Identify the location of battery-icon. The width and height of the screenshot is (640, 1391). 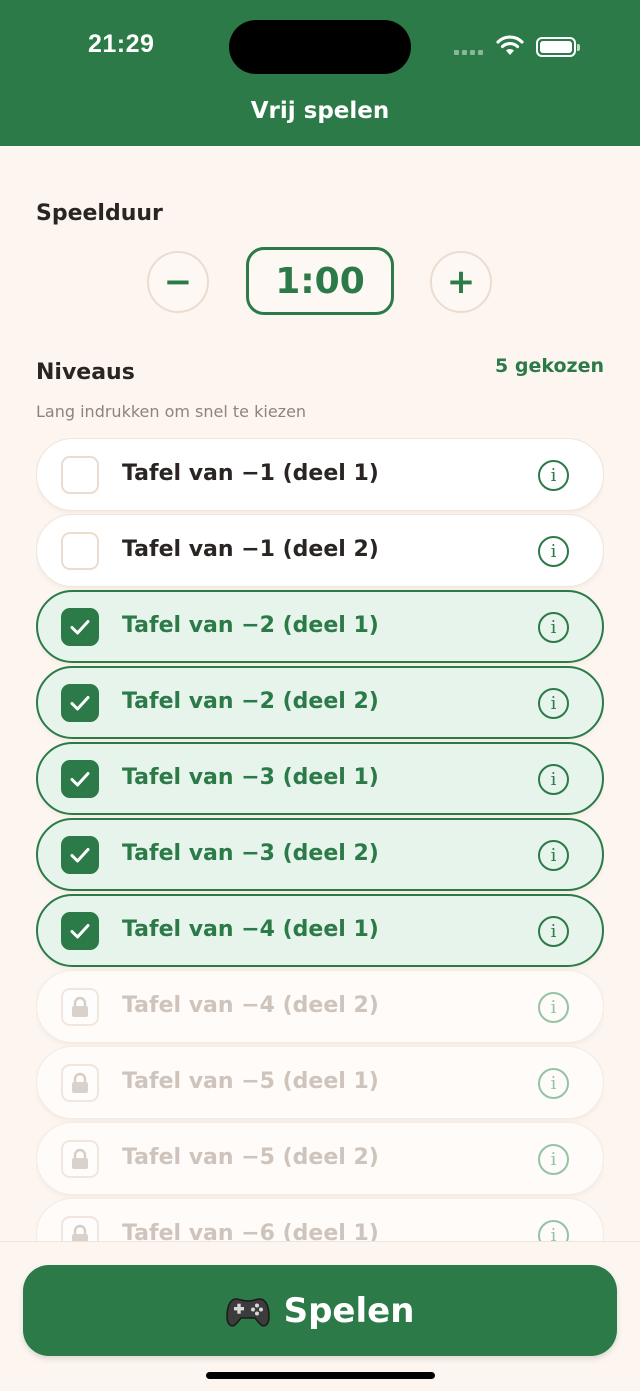
(558, 47).